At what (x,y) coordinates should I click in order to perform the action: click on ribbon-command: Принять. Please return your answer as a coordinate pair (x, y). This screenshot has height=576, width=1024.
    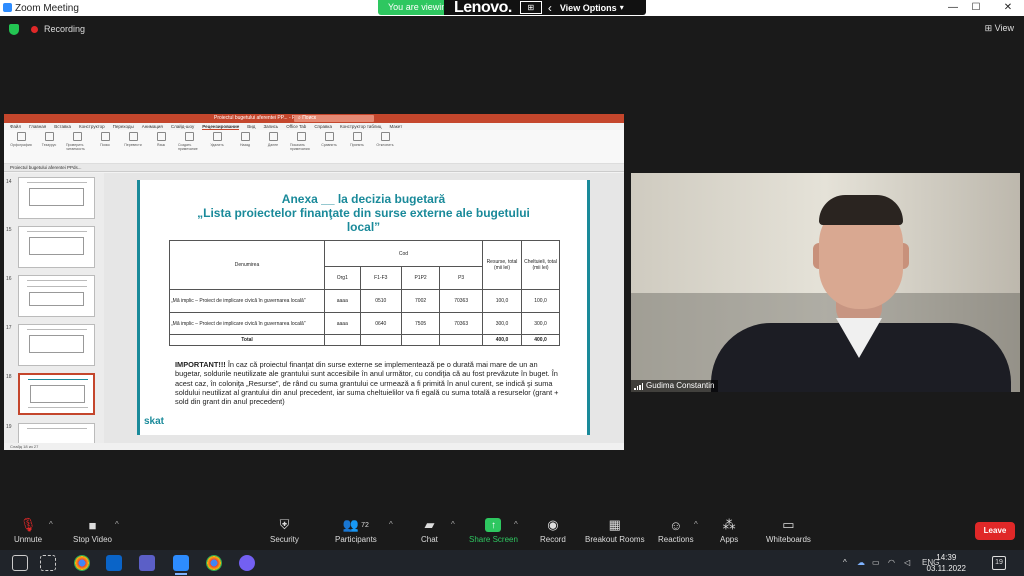
    Looking at the image, I should click on (357, 143).